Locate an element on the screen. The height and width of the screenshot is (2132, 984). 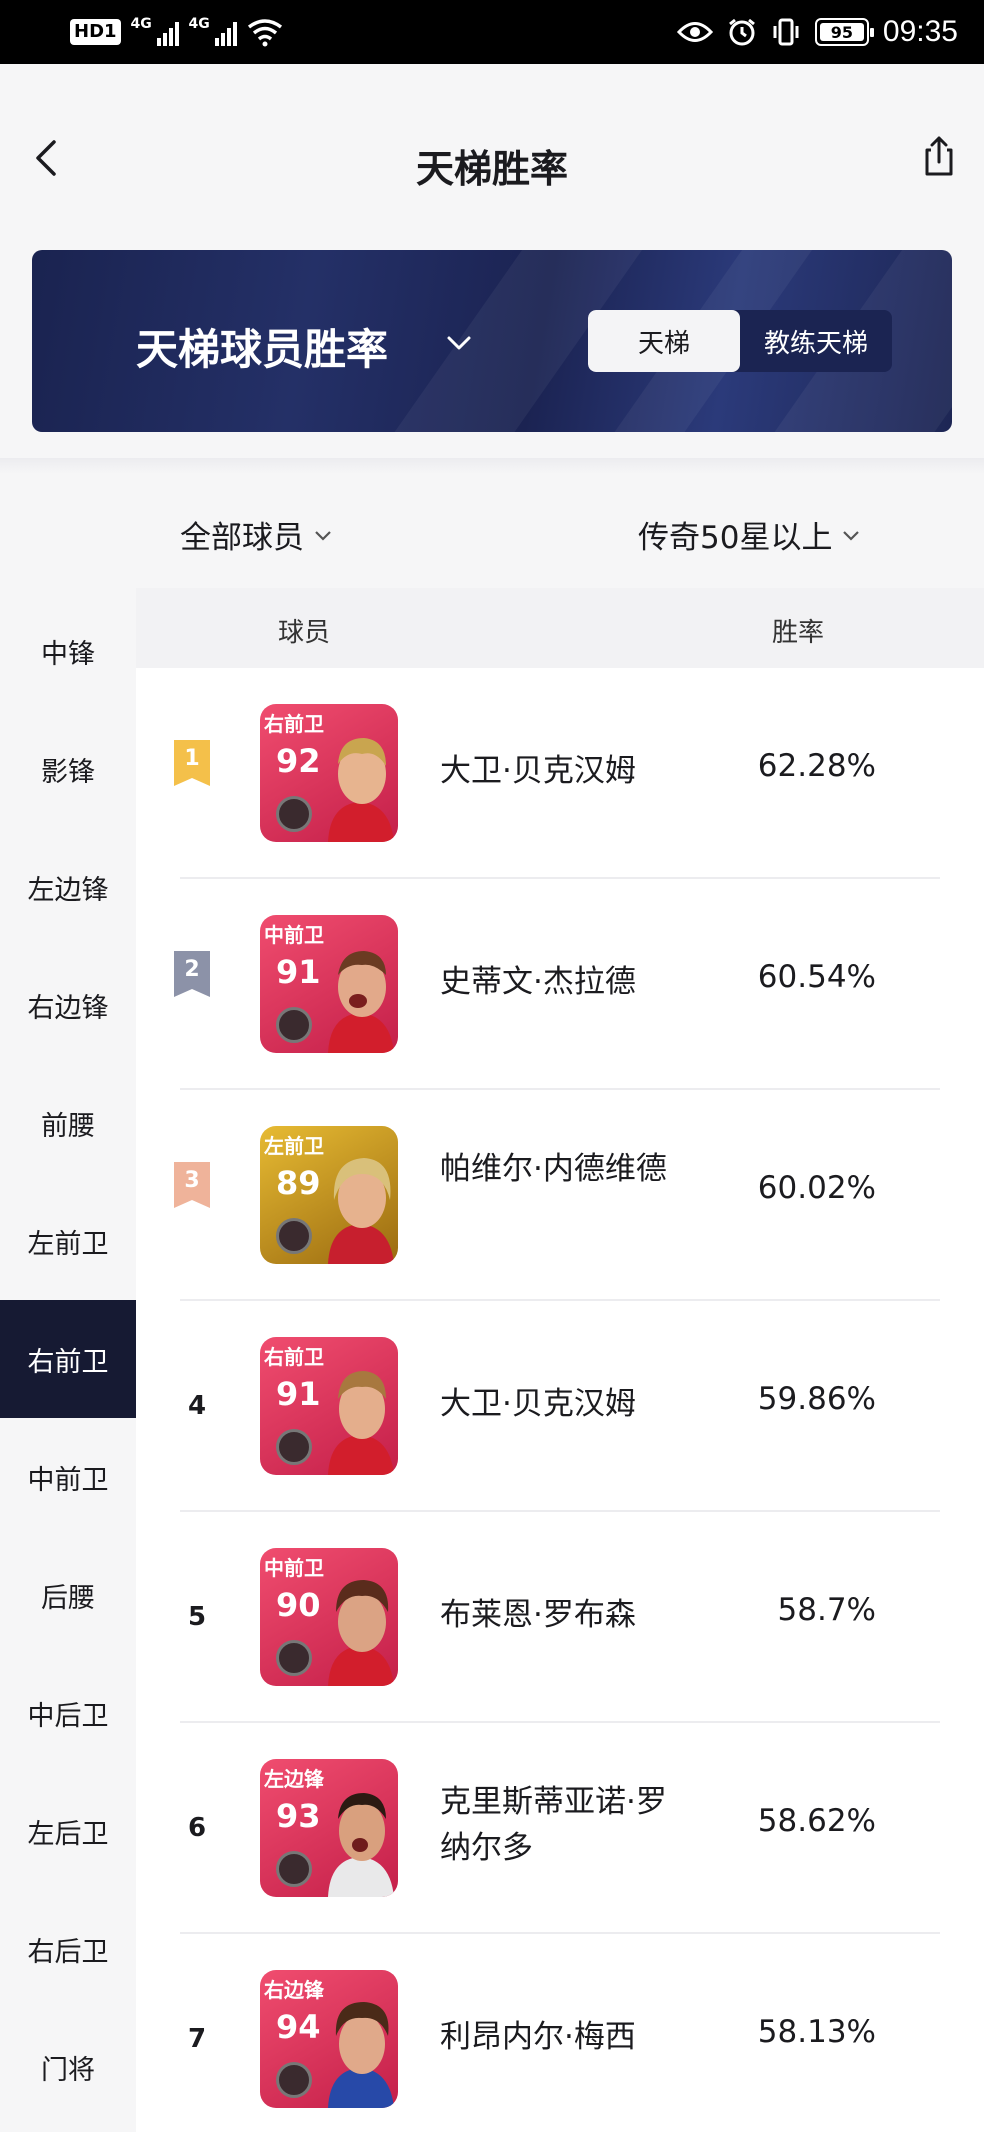
card-rating: 89 is located at coordinates (298, 1183).